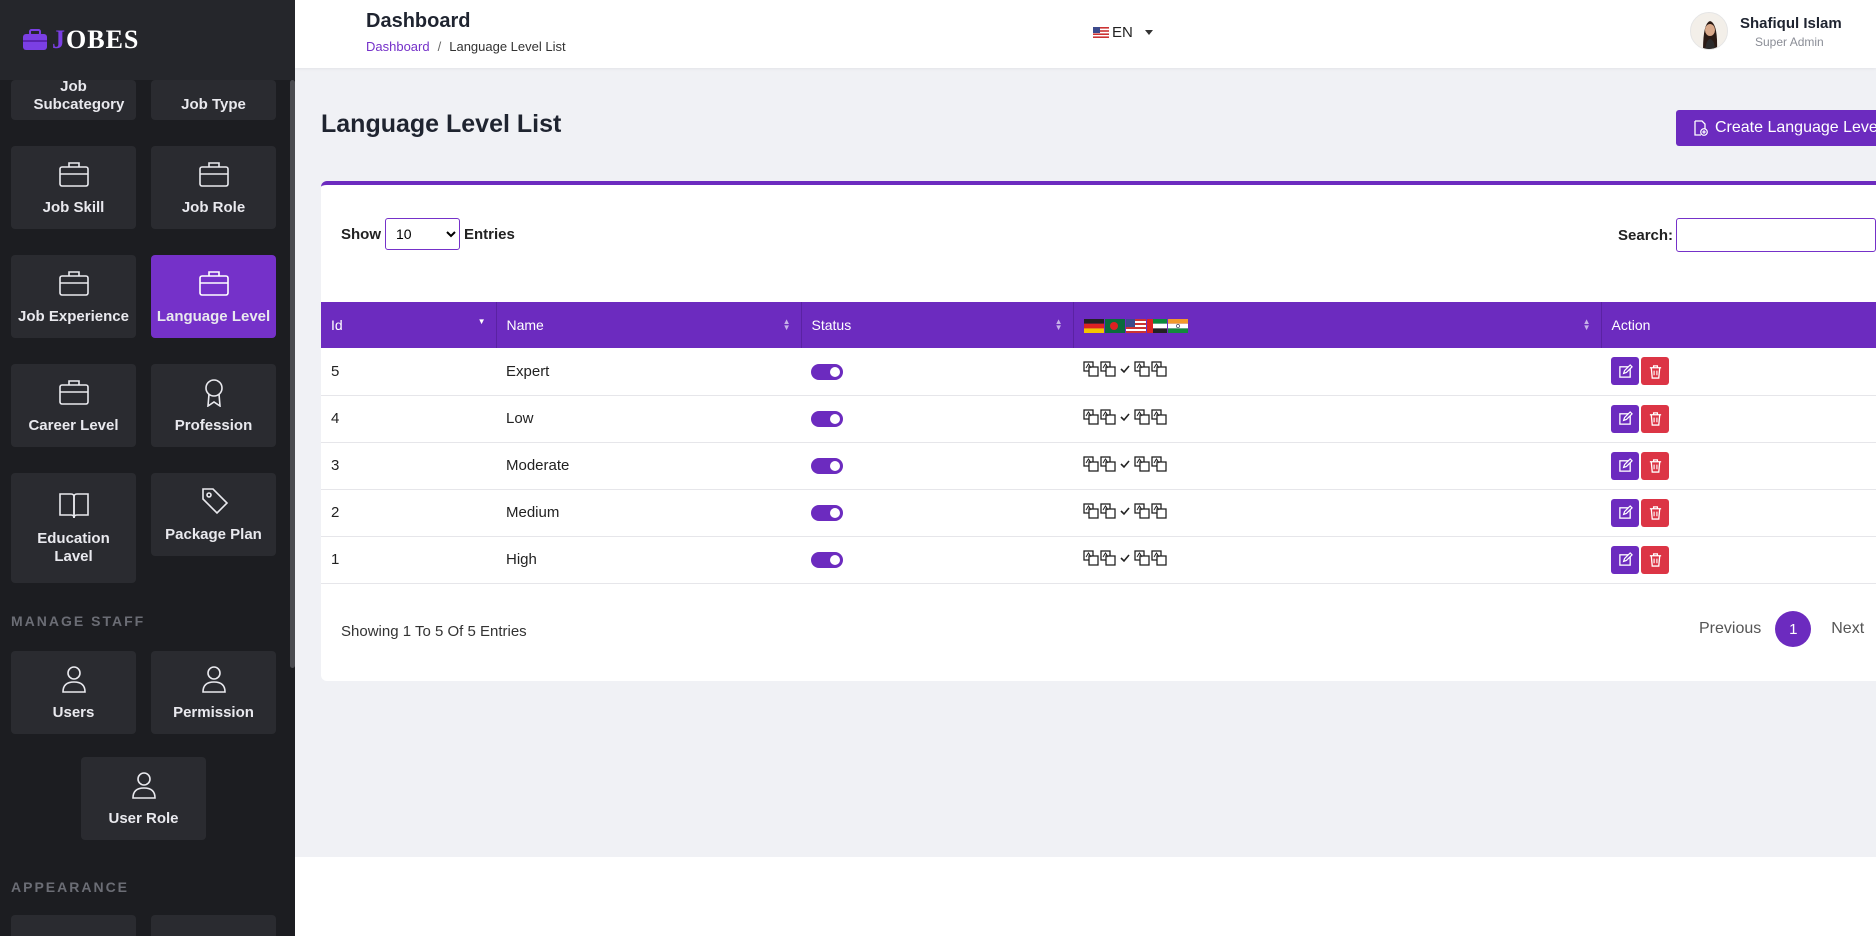  Describe the element at coordinates (441, 124) in the screenshot. I see `page-title: Language Level List` at that location.